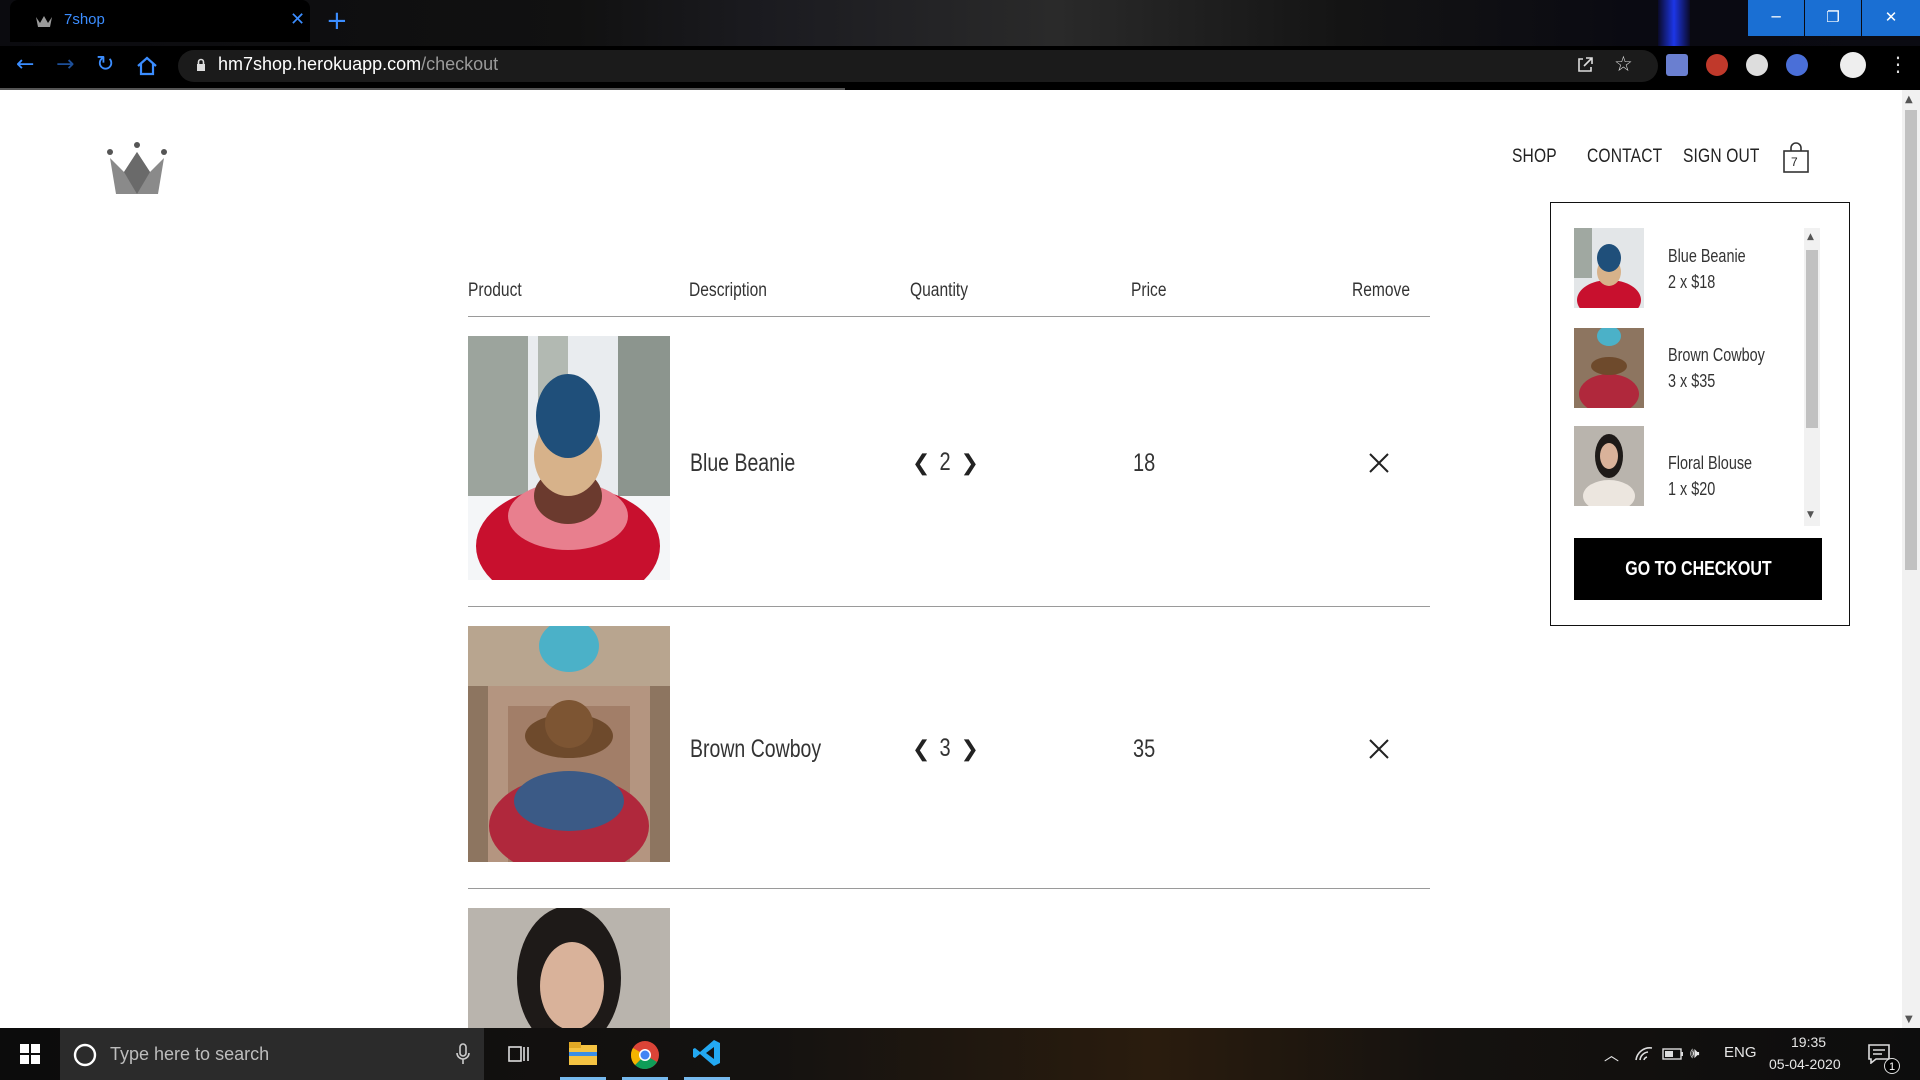 This screenshot has height=1080, width=1920. Describe the element at coordinates (137, 170) in the screenshot. I see `crown-logo-icon` at that location.